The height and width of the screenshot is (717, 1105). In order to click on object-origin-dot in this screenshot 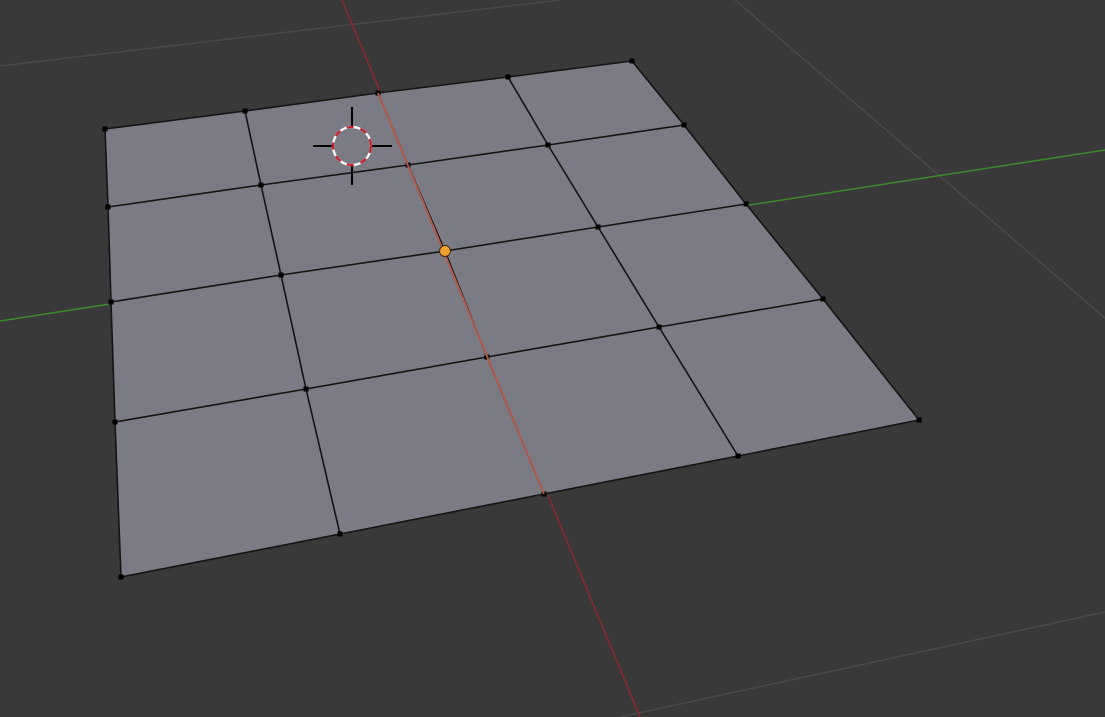, I will do `click(445, 251)`.